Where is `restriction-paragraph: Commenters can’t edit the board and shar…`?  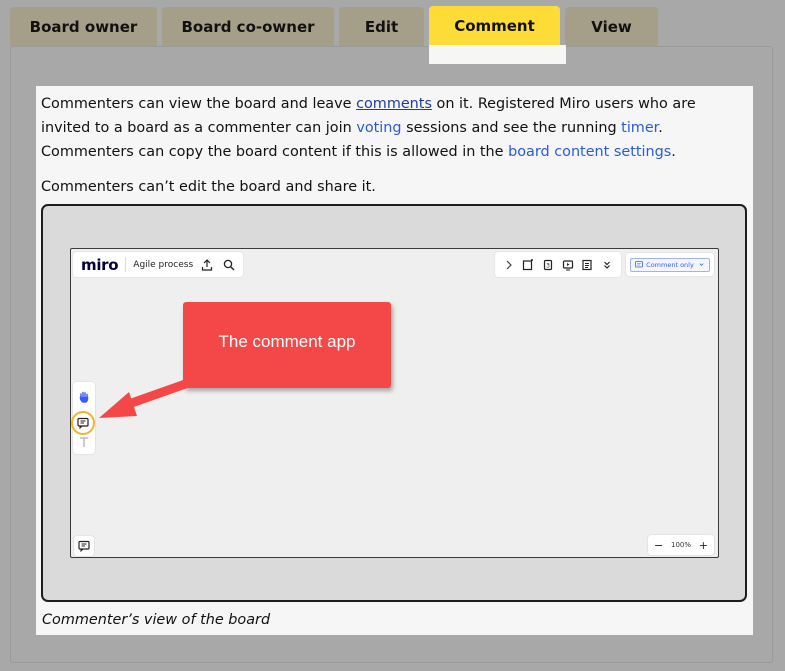
restriction-paragraph: Commenters can’t edit the board and shar… is located at coordinates (208, 187).